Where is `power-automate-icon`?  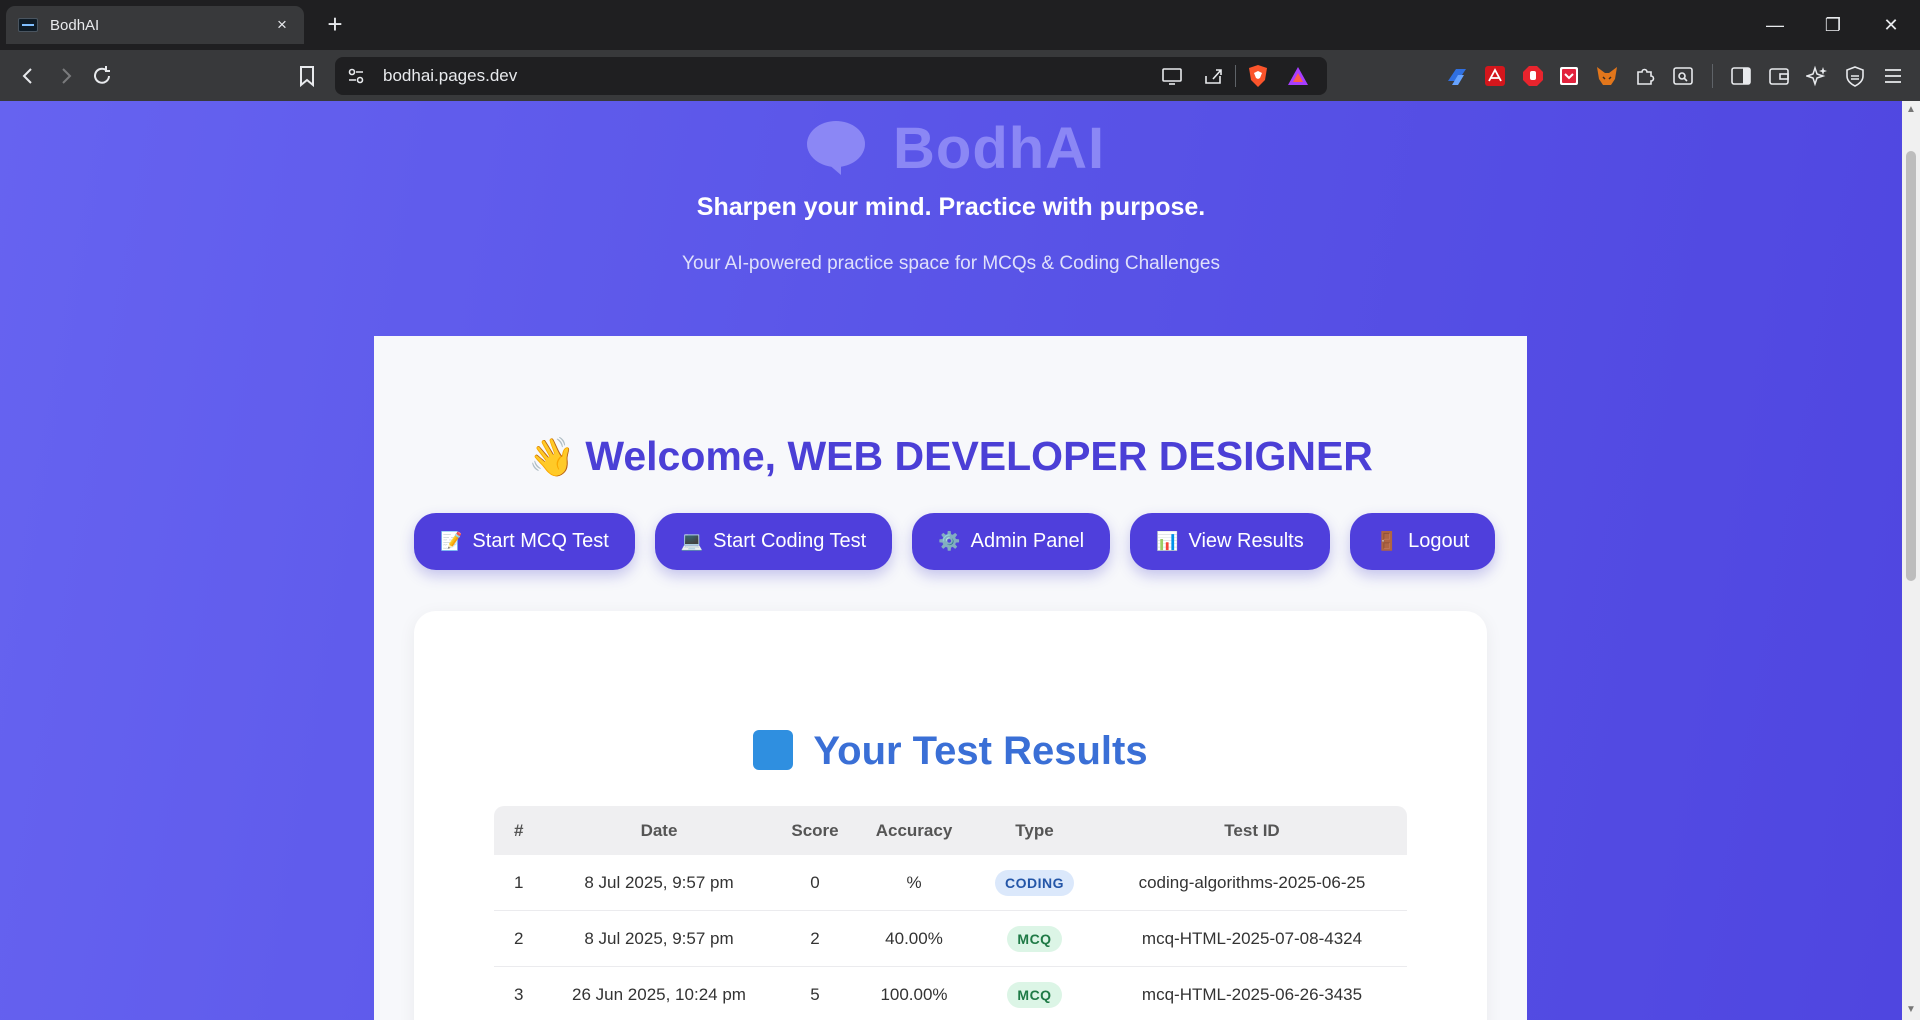
power-automate-icon is located at coordinates (1457, 77).